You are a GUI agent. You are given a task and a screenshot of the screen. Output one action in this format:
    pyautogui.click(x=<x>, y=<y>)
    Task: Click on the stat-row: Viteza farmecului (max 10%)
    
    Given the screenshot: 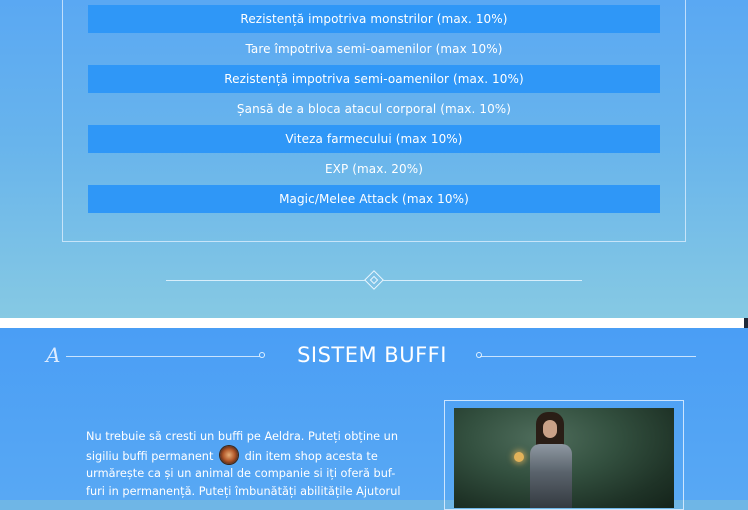 What is the action you would take?
    pyautogui.click(x=374, y=139)
    